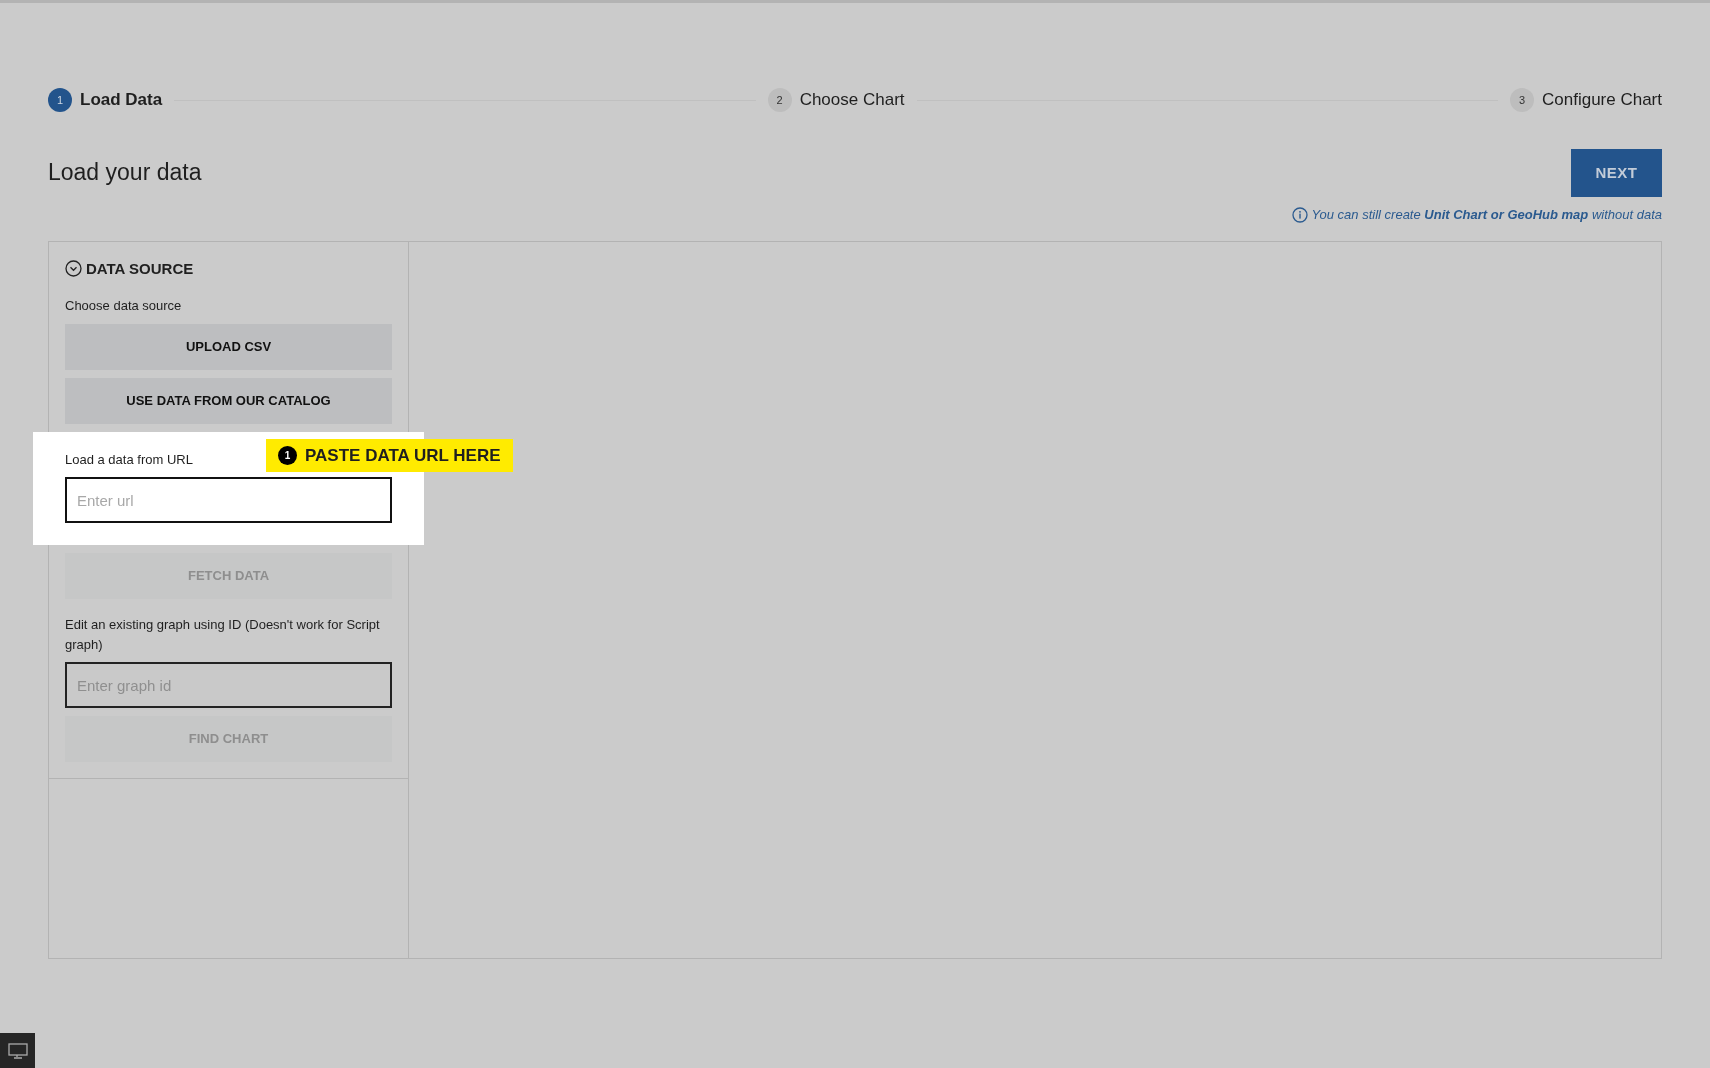 Image resolution: width=1710 pixels, height=1068 pixels. Describe the element at coordinates (73, 269) in the screenshot. I see `chevron-down-icon` at that location.